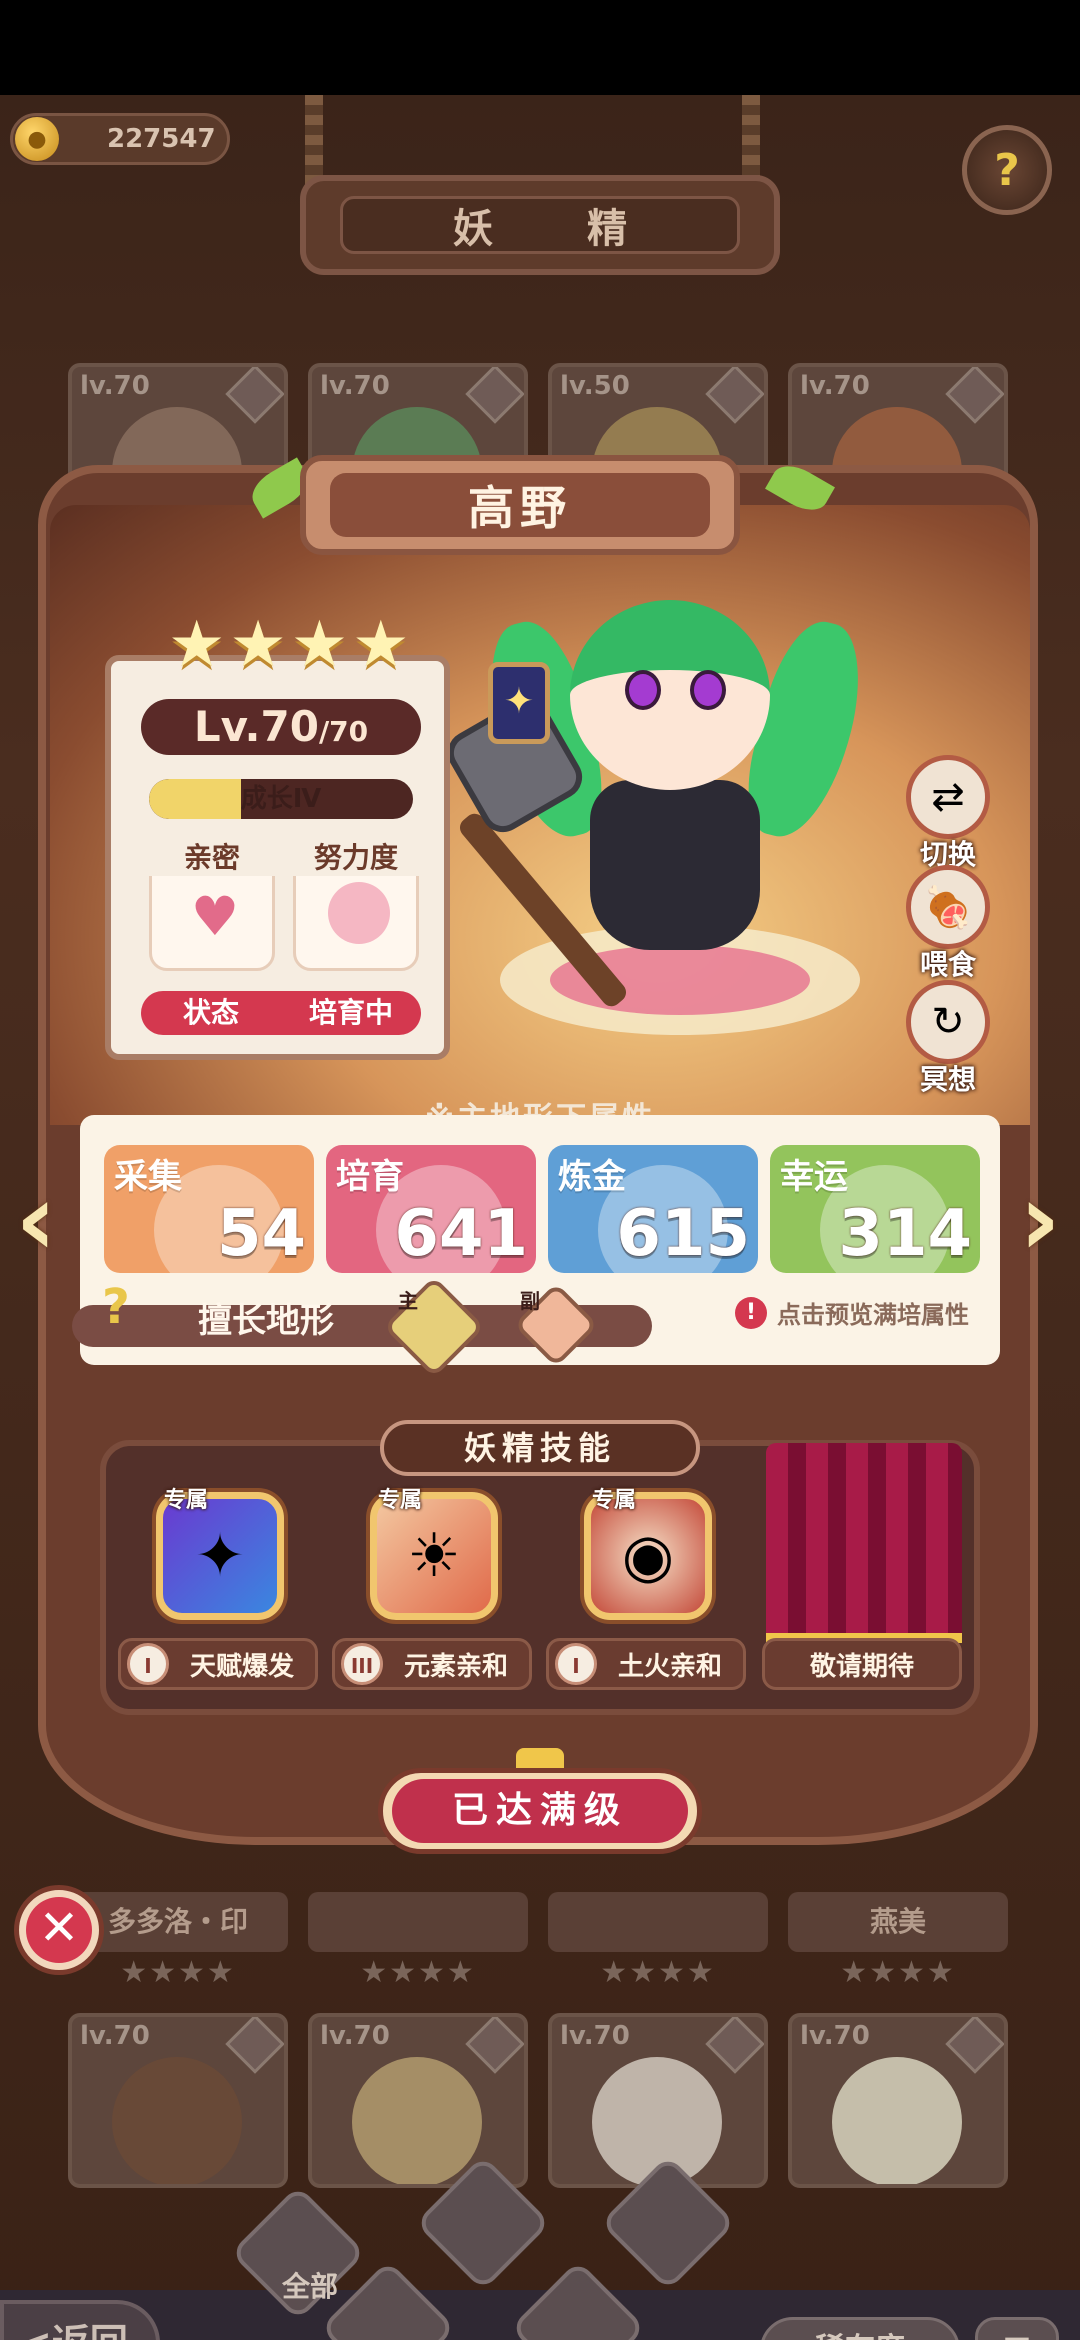 The width and height of the screenshot is (1080, 2340). Describe the element at coordinates (281, 799) in the screenshot. I see `growth-bar: 成长Ⅳ` at that location.